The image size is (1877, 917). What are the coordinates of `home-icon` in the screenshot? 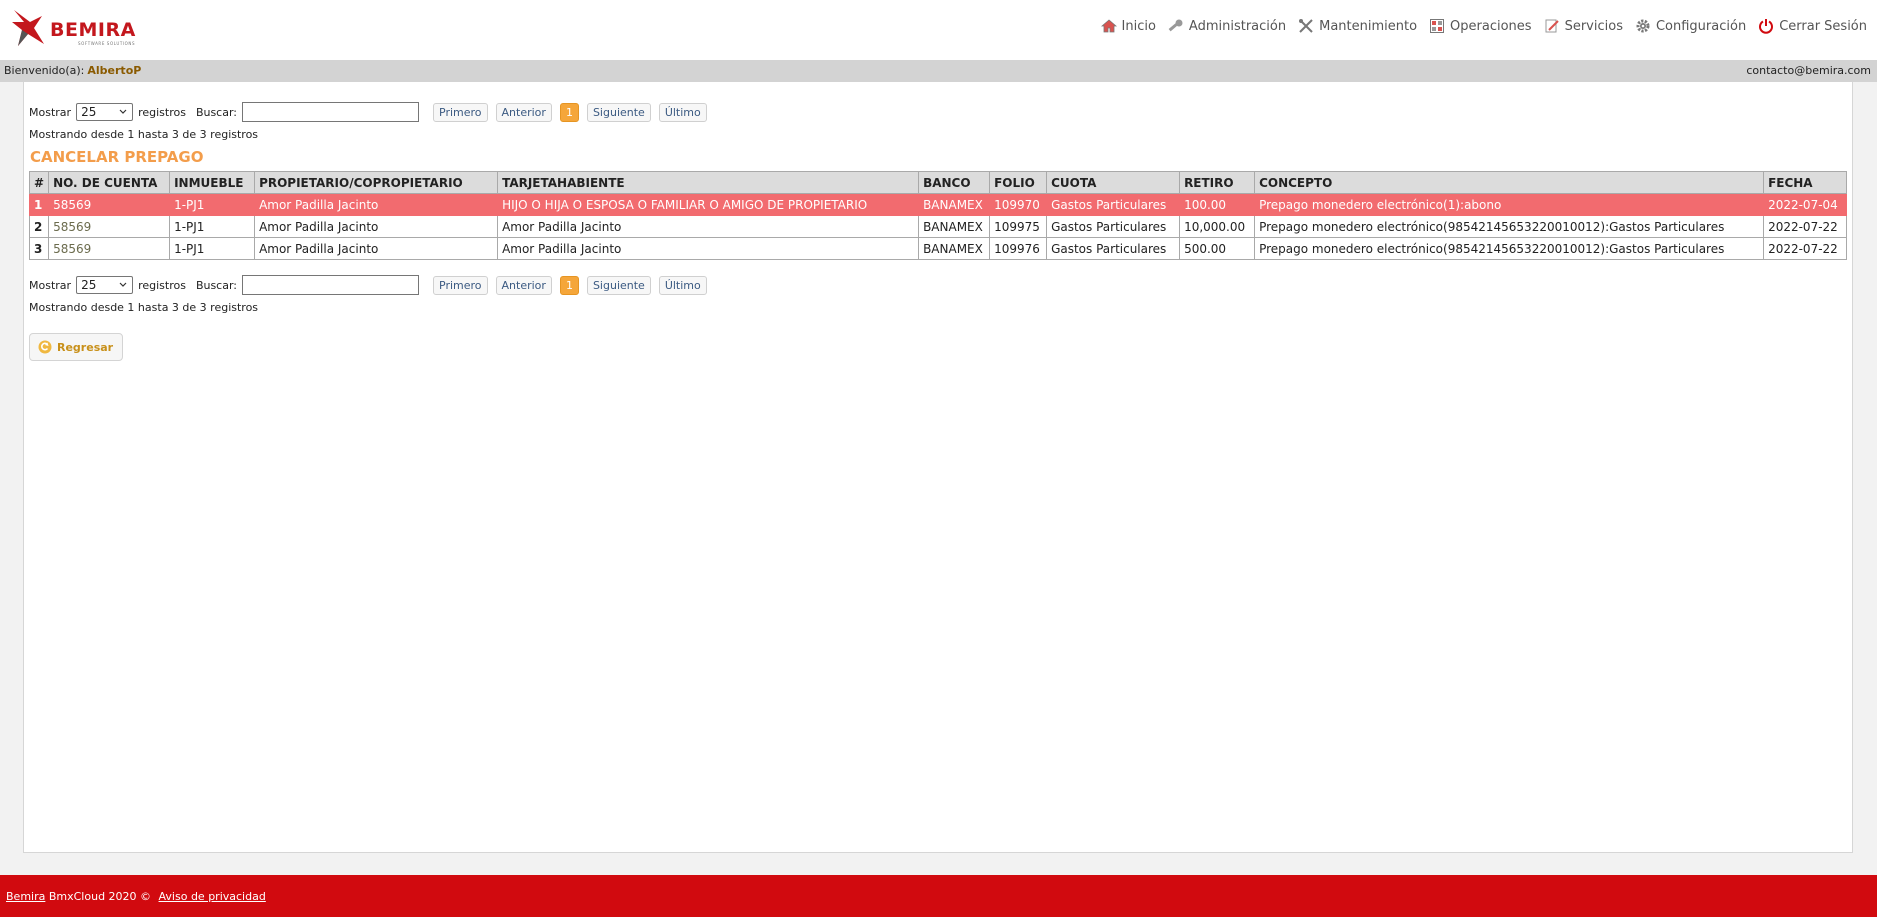 It's located at (1108, 26).